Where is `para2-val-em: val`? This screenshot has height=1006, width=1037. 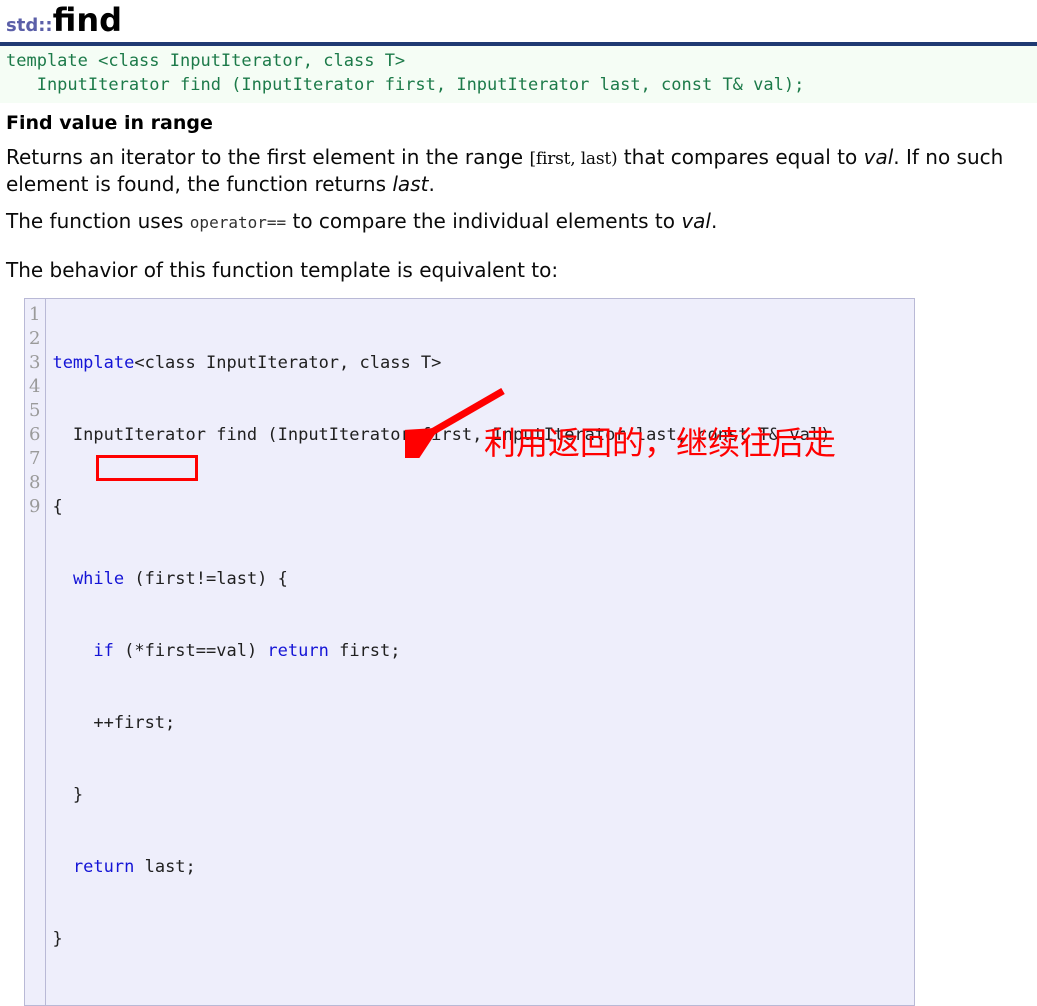
para2-val-em: val is located at coordinates (696, 220).